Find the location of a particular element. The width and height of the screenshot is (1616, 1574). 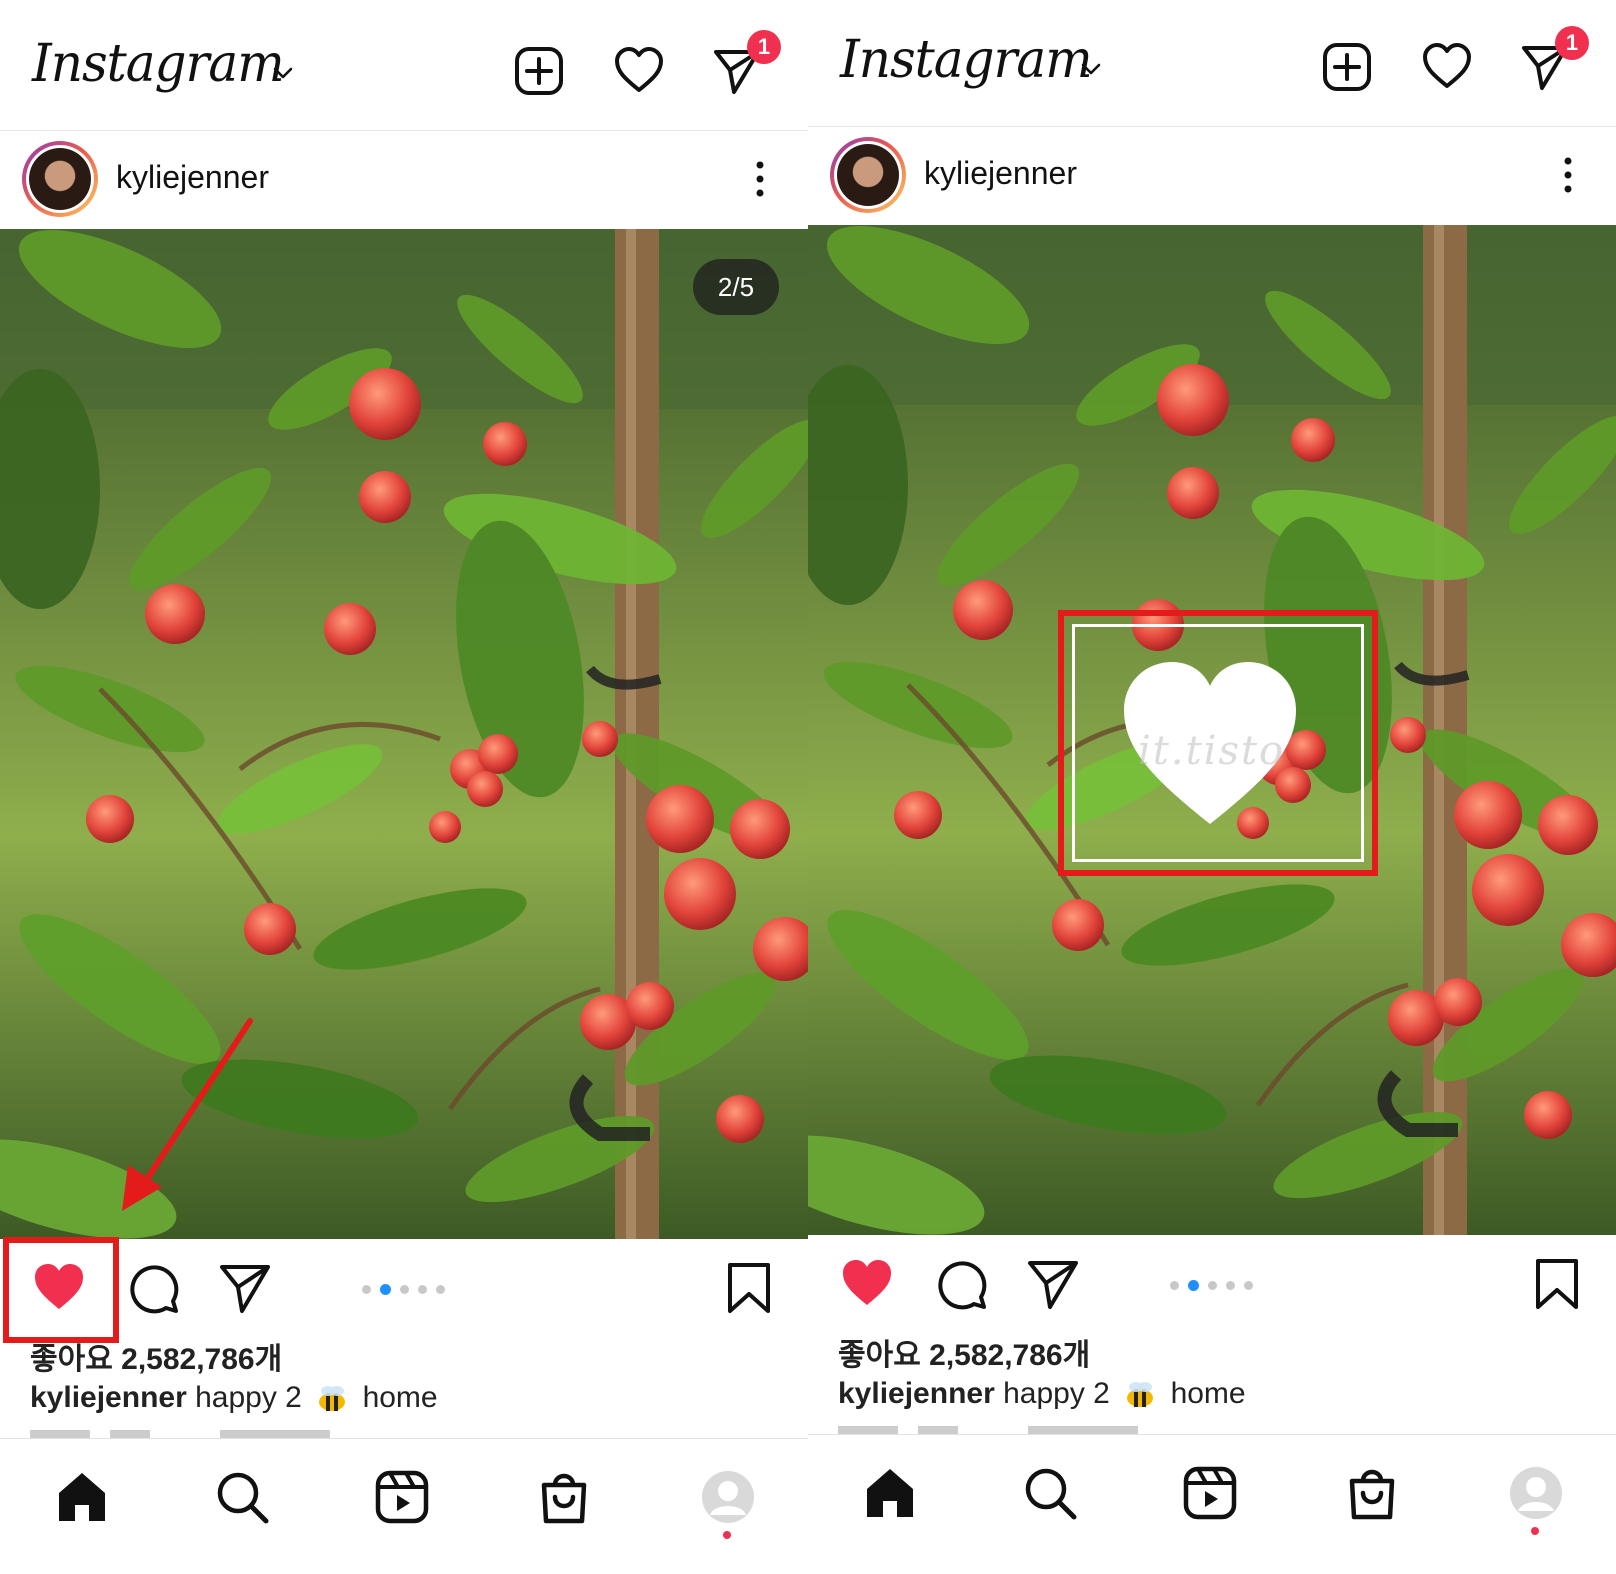

like-heart-icon is located at coordinates (867, 1284).